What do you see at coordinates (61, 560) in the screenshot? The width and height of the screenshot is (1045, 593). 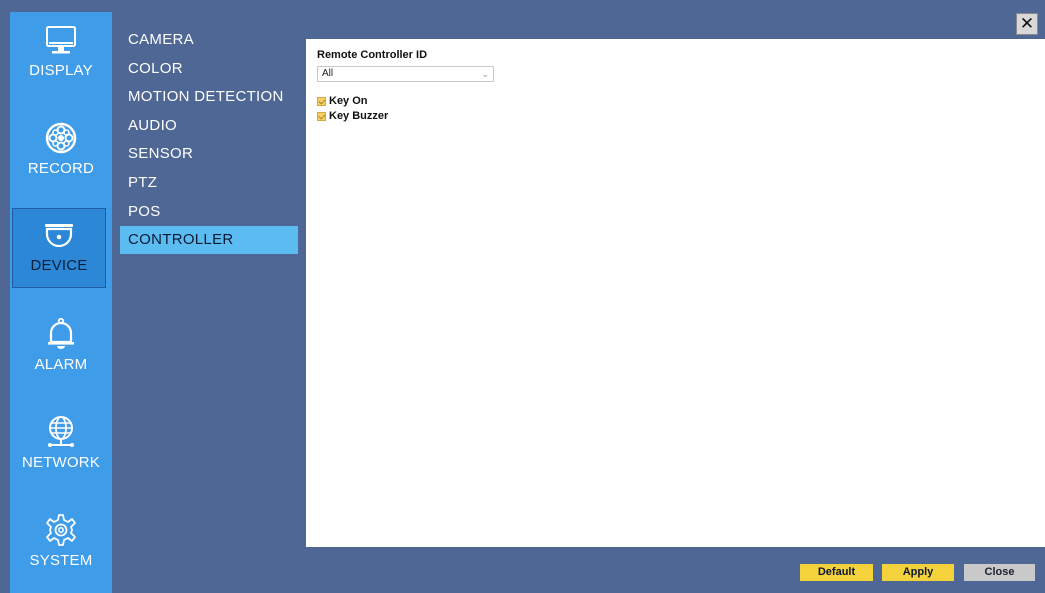 I see `rail-item-label: SYSTEM` at bounding box center [61, 560].